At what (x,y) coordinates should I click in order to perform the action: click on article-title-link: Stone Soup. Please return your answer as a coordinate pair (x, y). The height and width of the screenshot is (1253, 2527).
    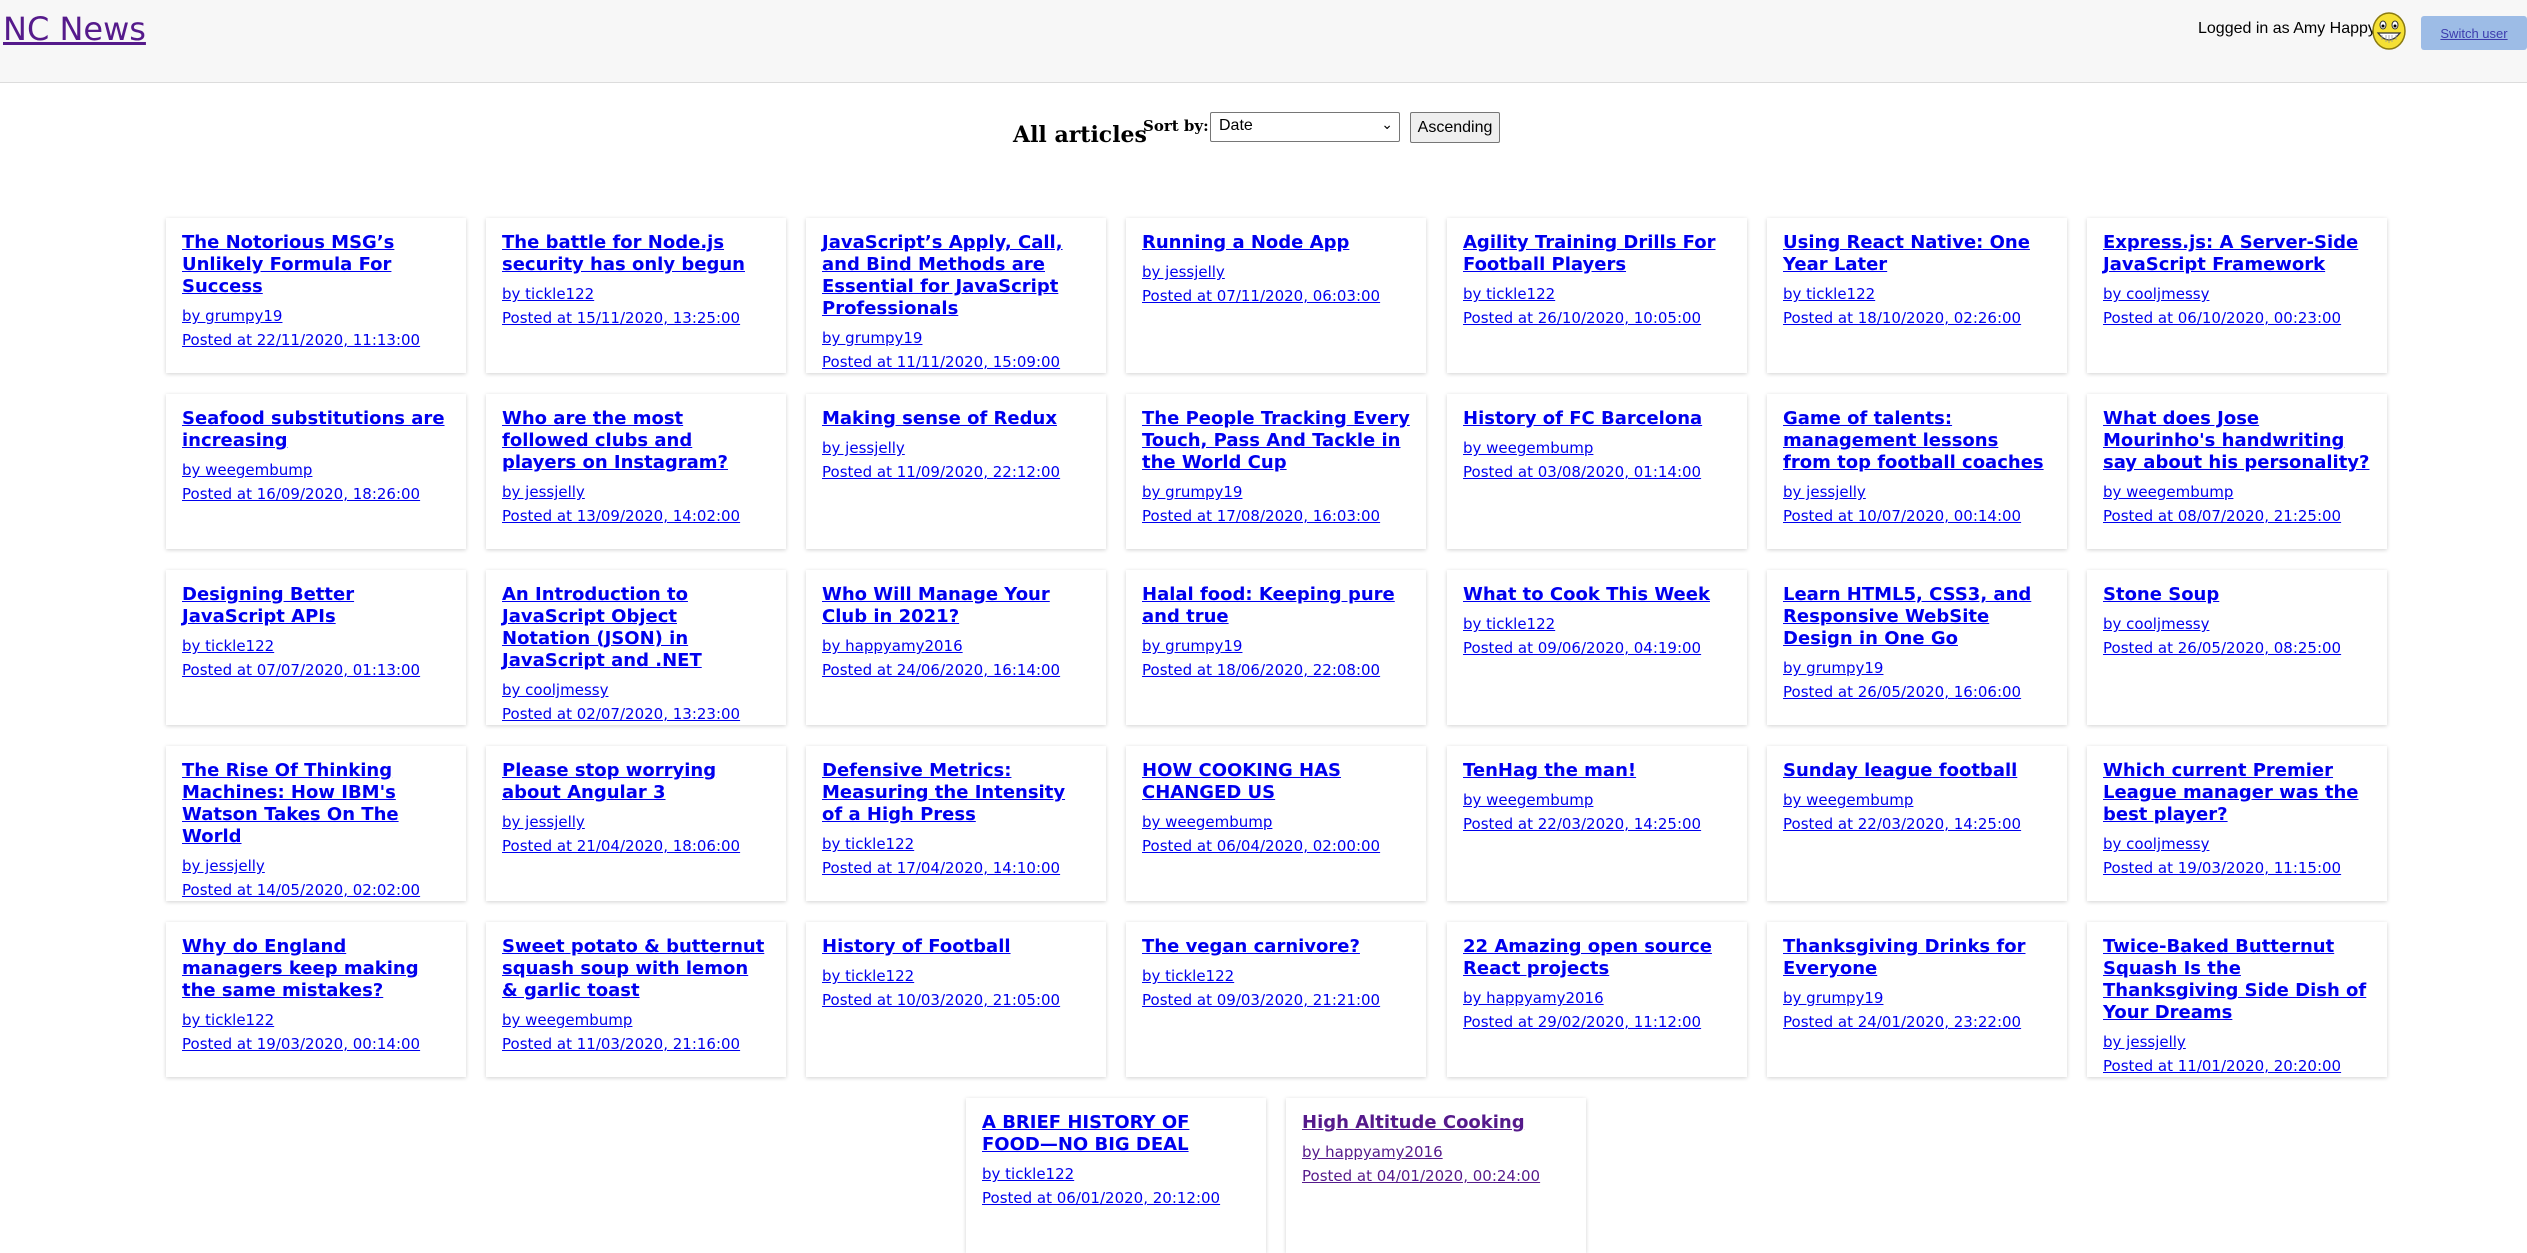
    Looking at the image, I should click on (2237, 595).